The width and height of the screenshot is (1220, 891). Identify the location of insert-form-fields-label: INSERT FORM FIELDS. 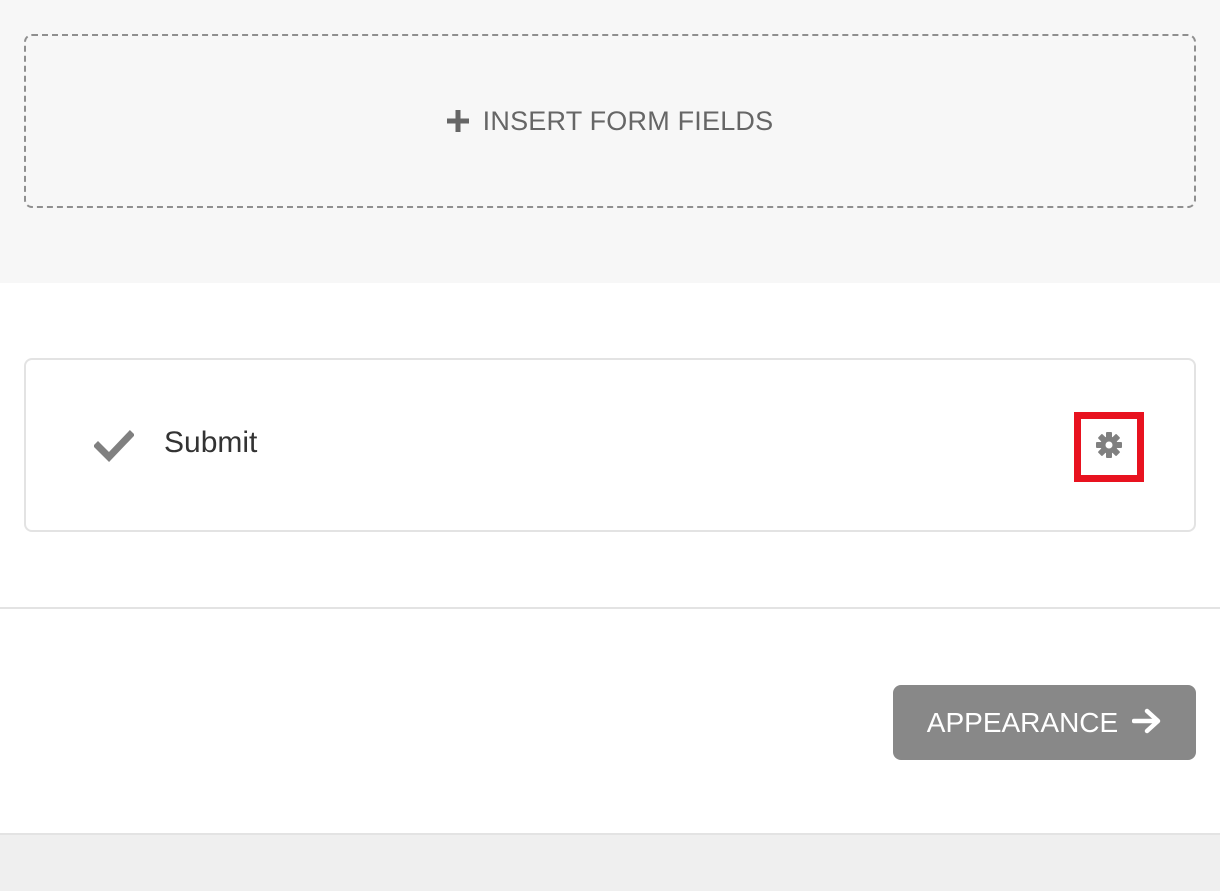
(628, 120).